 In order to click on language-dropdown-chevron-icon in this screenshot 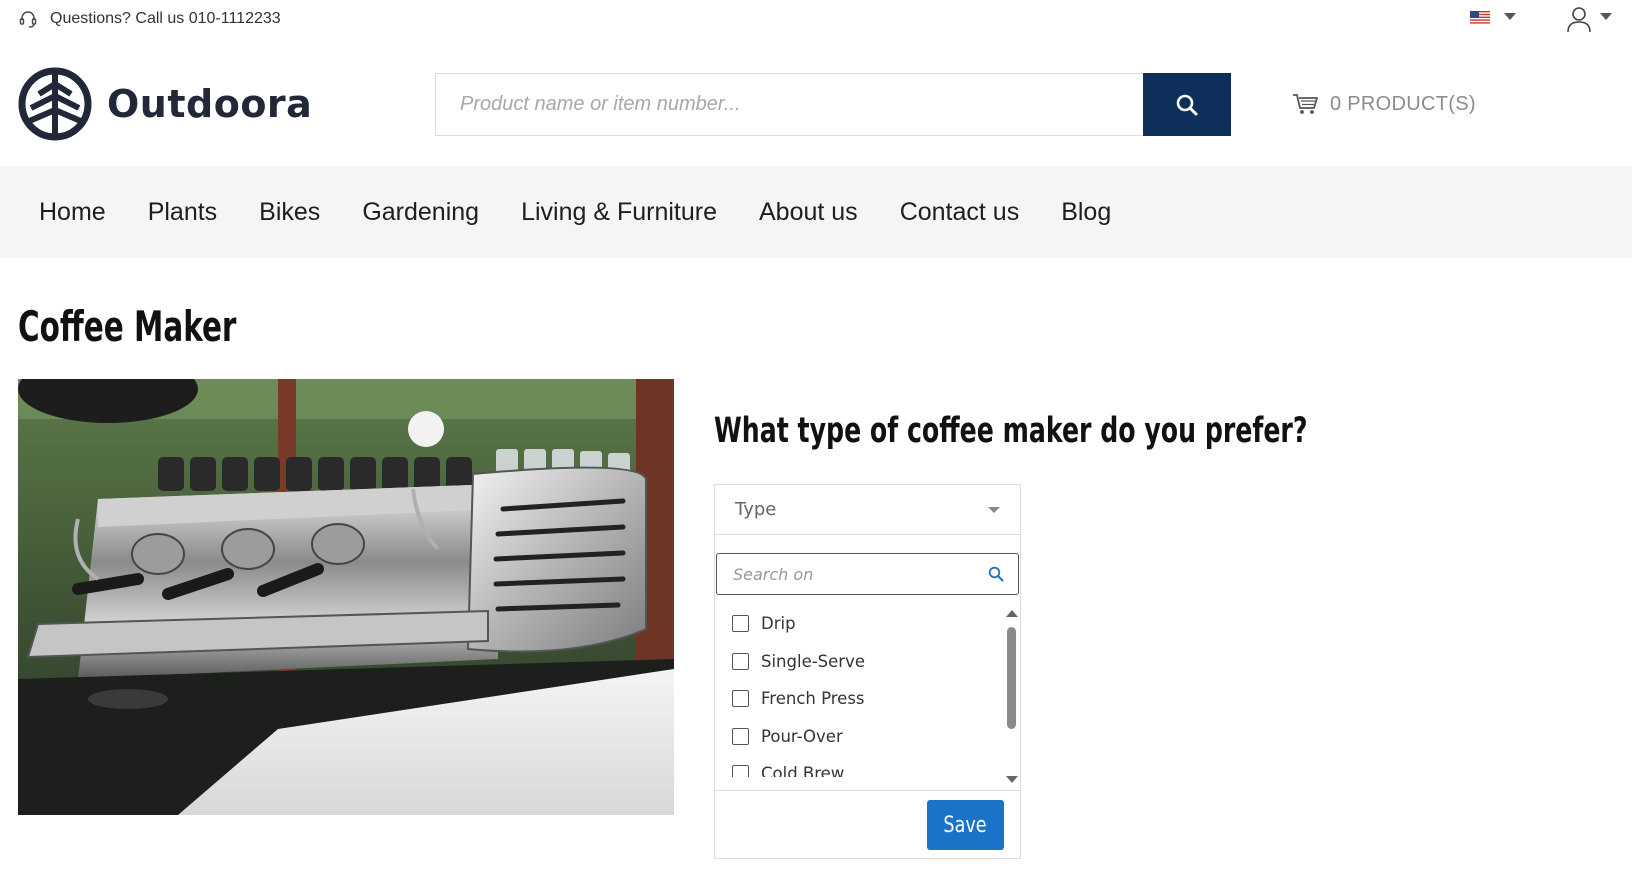, I will do `click(1510, 16)`.